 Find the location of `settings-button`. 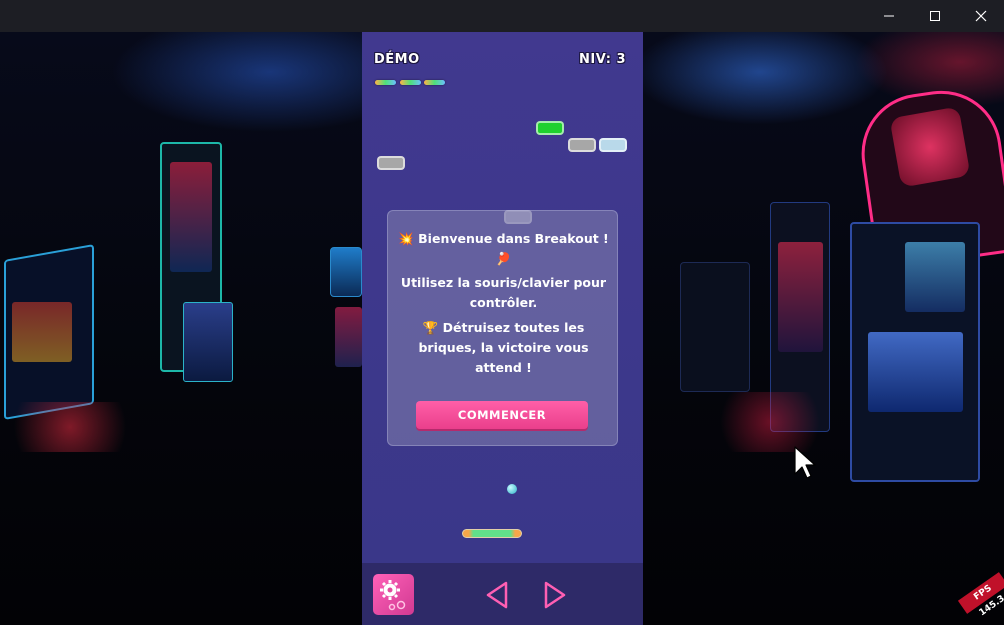

settings-button is located at coordinates (393, 594).